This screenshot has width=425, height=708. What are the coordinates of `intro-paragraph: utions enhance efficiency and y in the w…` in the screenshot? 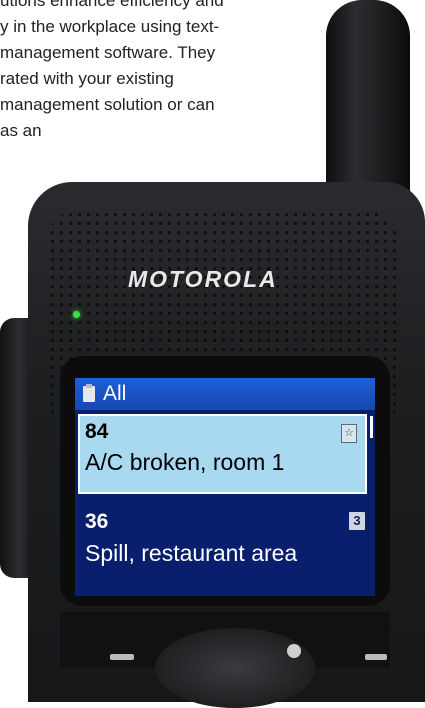 It's located at (150, 72).